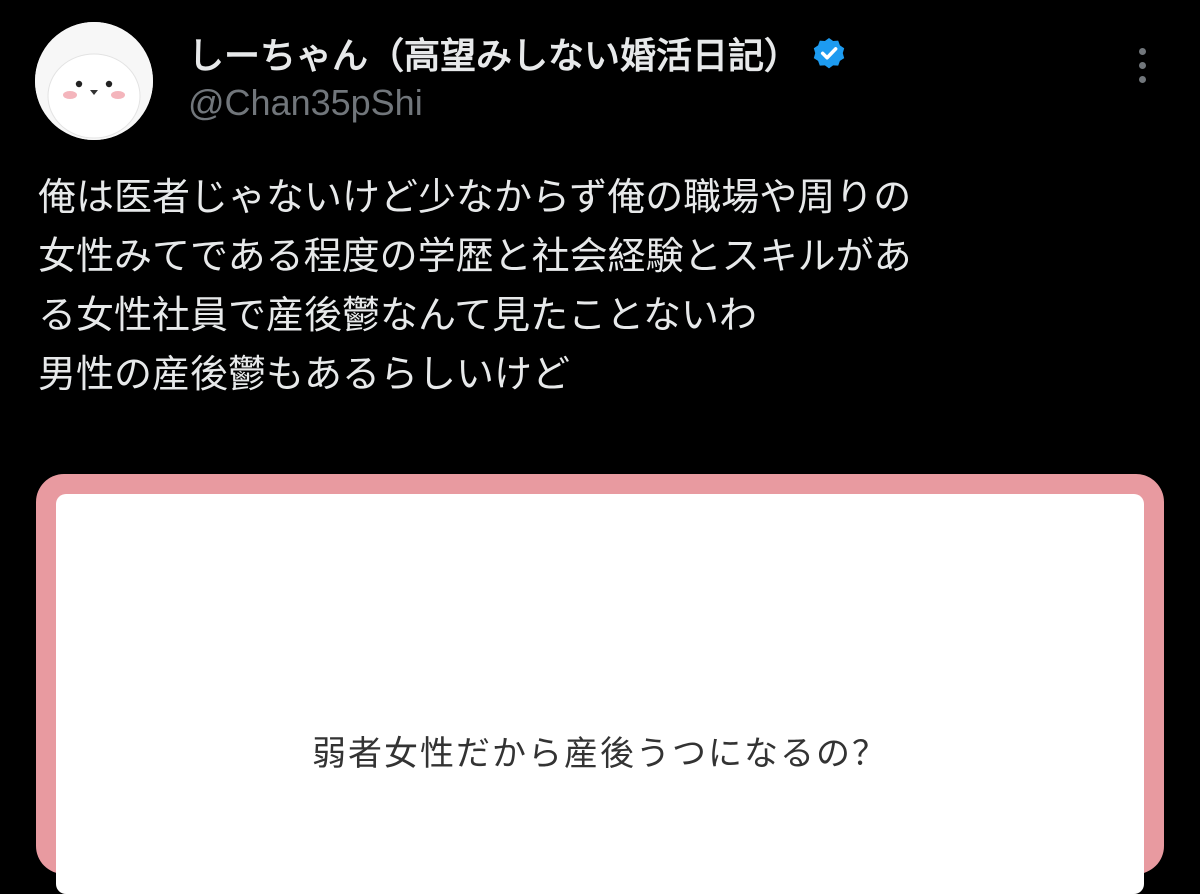 The width and height of the screenshot is (1200, 894). I want to click on author-display-name: しーちゃん（高望みしない婚活日記）, so click(494, 53).